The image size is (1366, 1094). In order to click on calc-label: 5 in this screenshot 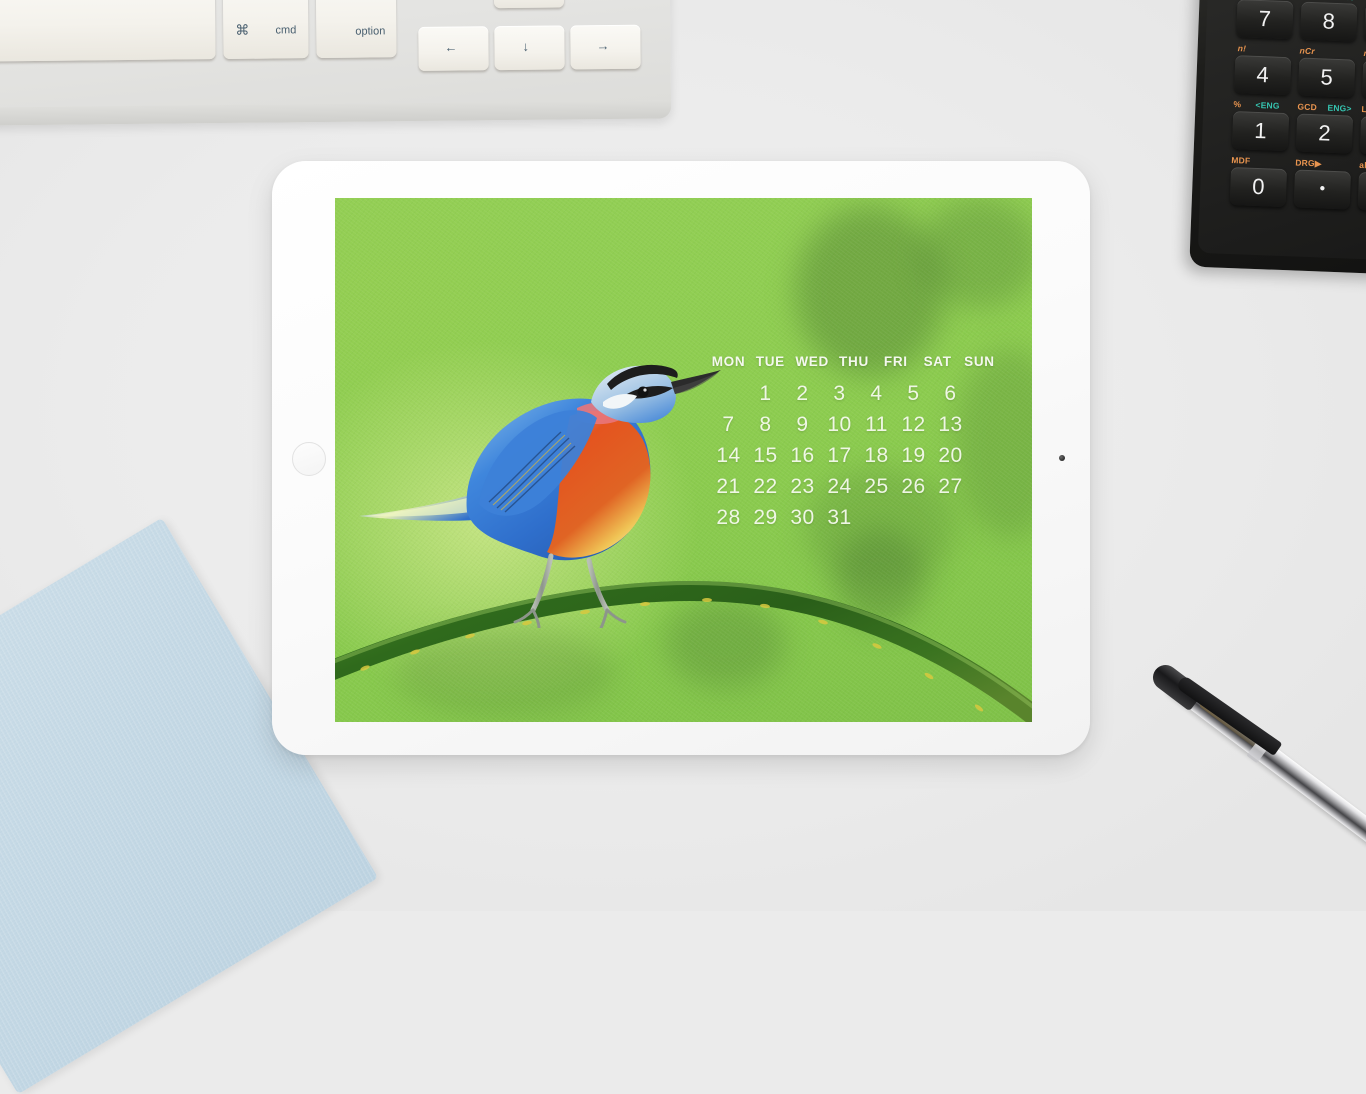, I will do `click(1326, 77)`.